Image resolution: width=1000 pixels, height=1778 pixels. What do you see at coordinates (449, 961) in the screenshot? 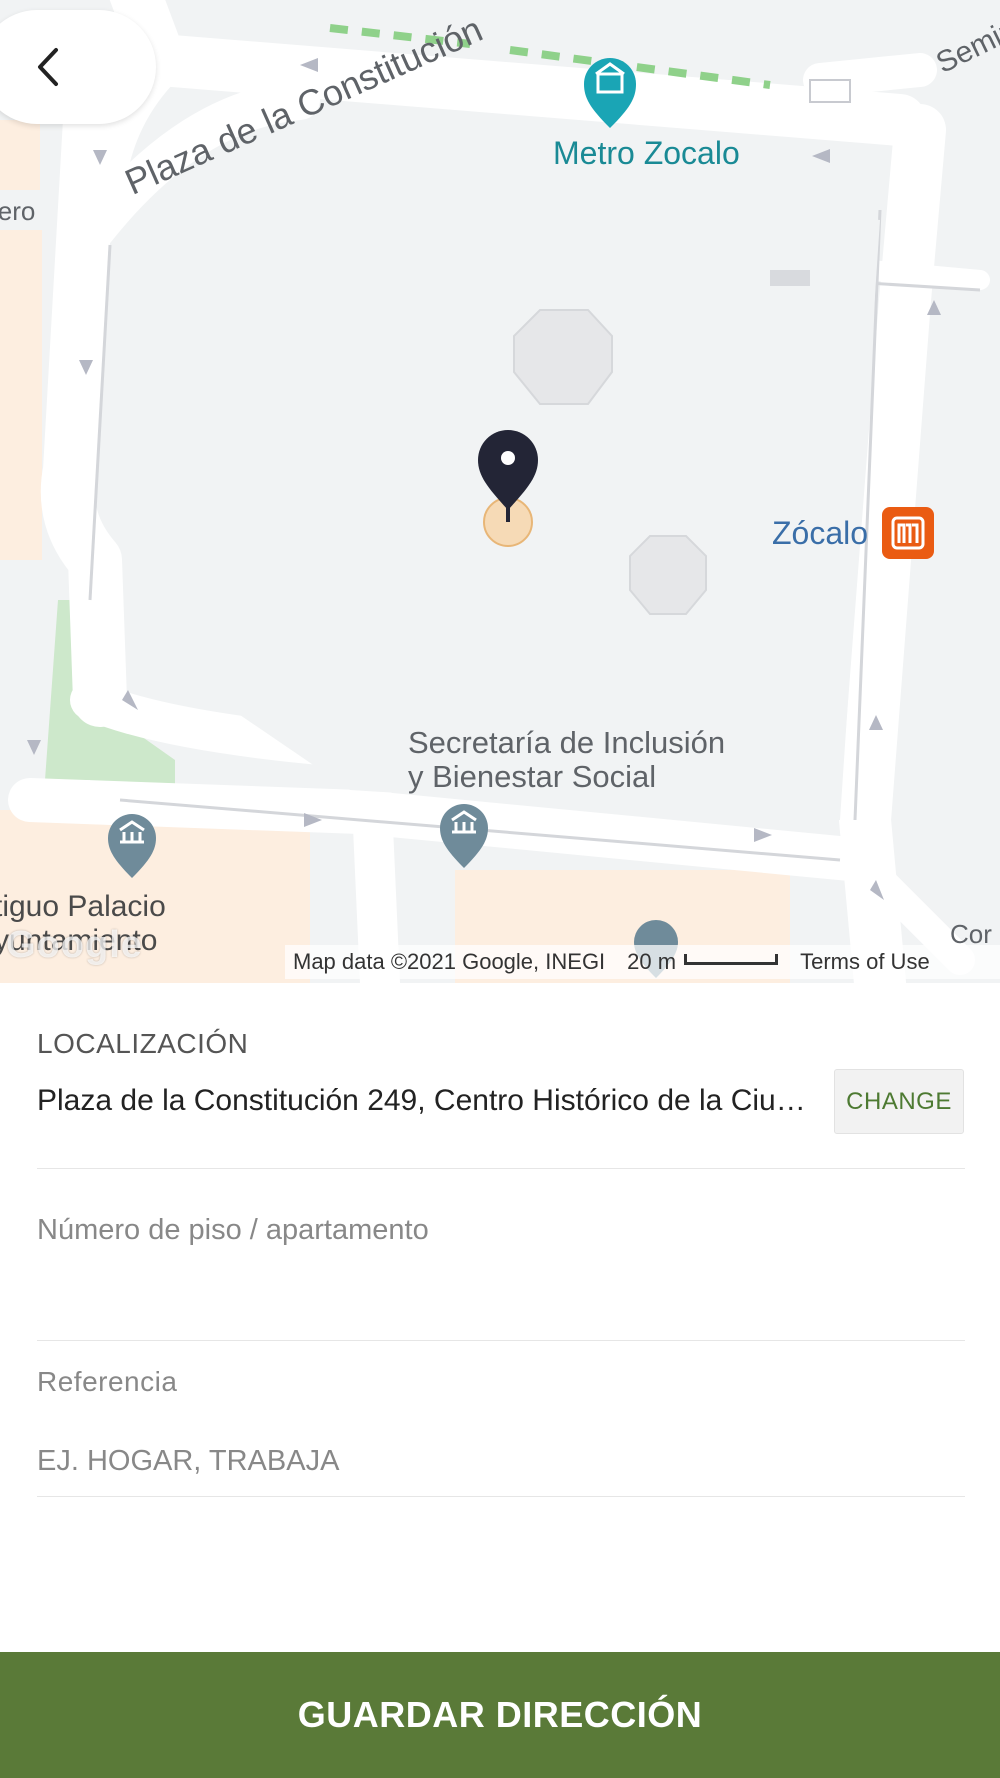
I see `map-data-text: Map data ©2021 Google, INEGI` at bounding box center [449, 961].